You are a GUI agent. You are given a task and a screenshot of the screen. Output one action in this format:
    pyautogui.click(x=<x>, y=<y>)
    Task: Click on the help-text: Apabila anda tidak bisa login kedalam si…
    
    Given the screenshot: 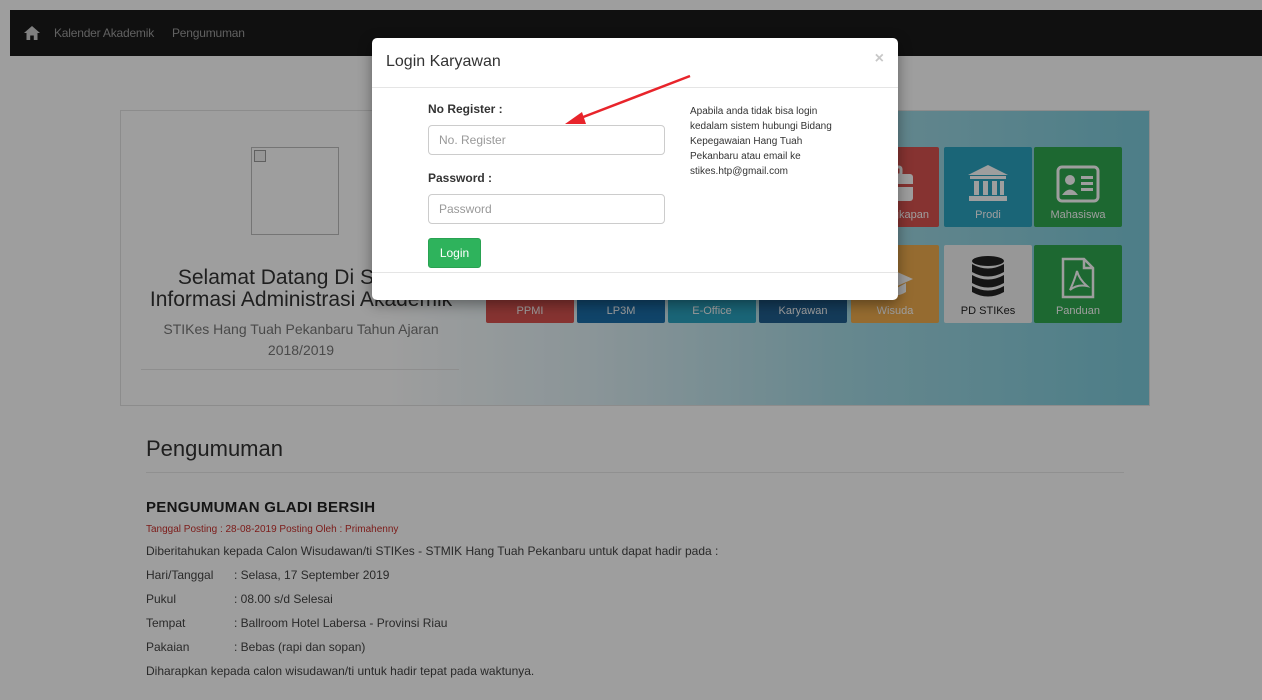 What is the action you would take?
    pyautogui.click(x=761, y=141)
    